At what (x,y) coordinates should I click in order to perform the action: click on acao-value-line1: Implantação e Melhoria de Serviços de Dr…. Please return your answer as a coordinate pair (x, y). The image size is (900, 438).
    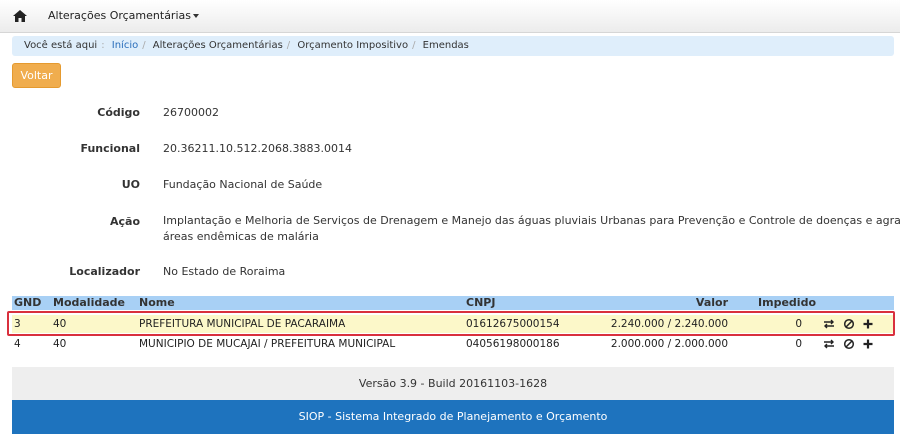
    Looking at the image, I should click on (531, 220).